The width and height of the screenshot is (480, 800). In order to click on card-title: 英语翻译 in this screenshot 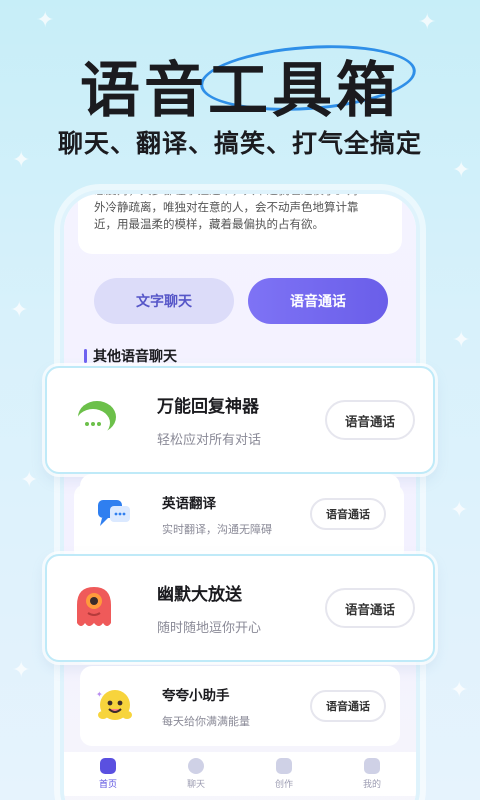, I will do `click(189, 503)`.